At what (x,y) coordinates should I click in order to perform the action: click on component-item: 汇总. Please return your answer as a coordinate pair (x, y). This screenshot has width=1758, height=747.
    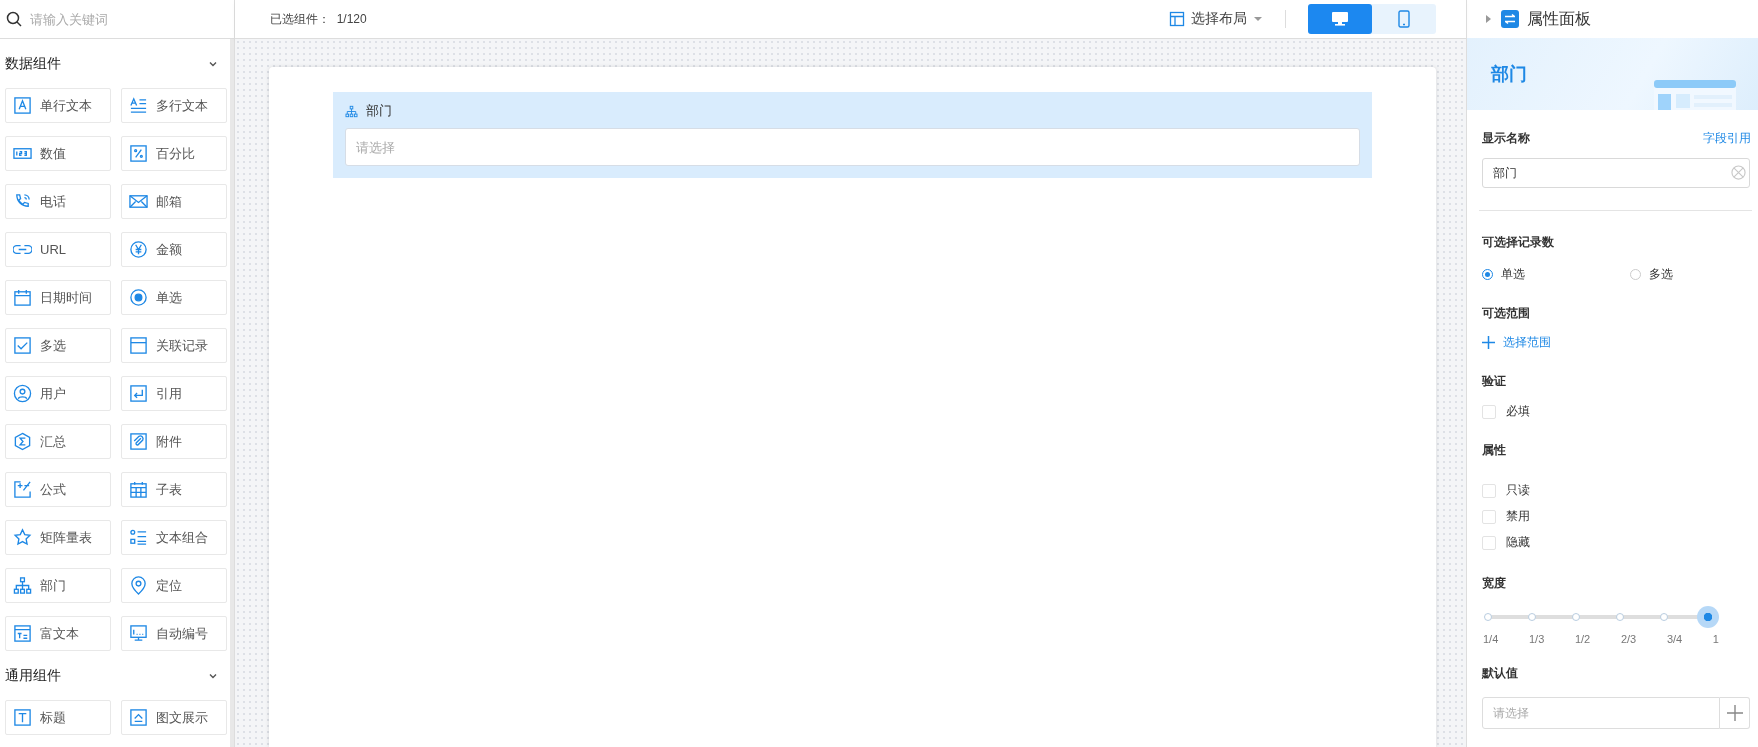
    Looking at the image, I should click on (58, 441).